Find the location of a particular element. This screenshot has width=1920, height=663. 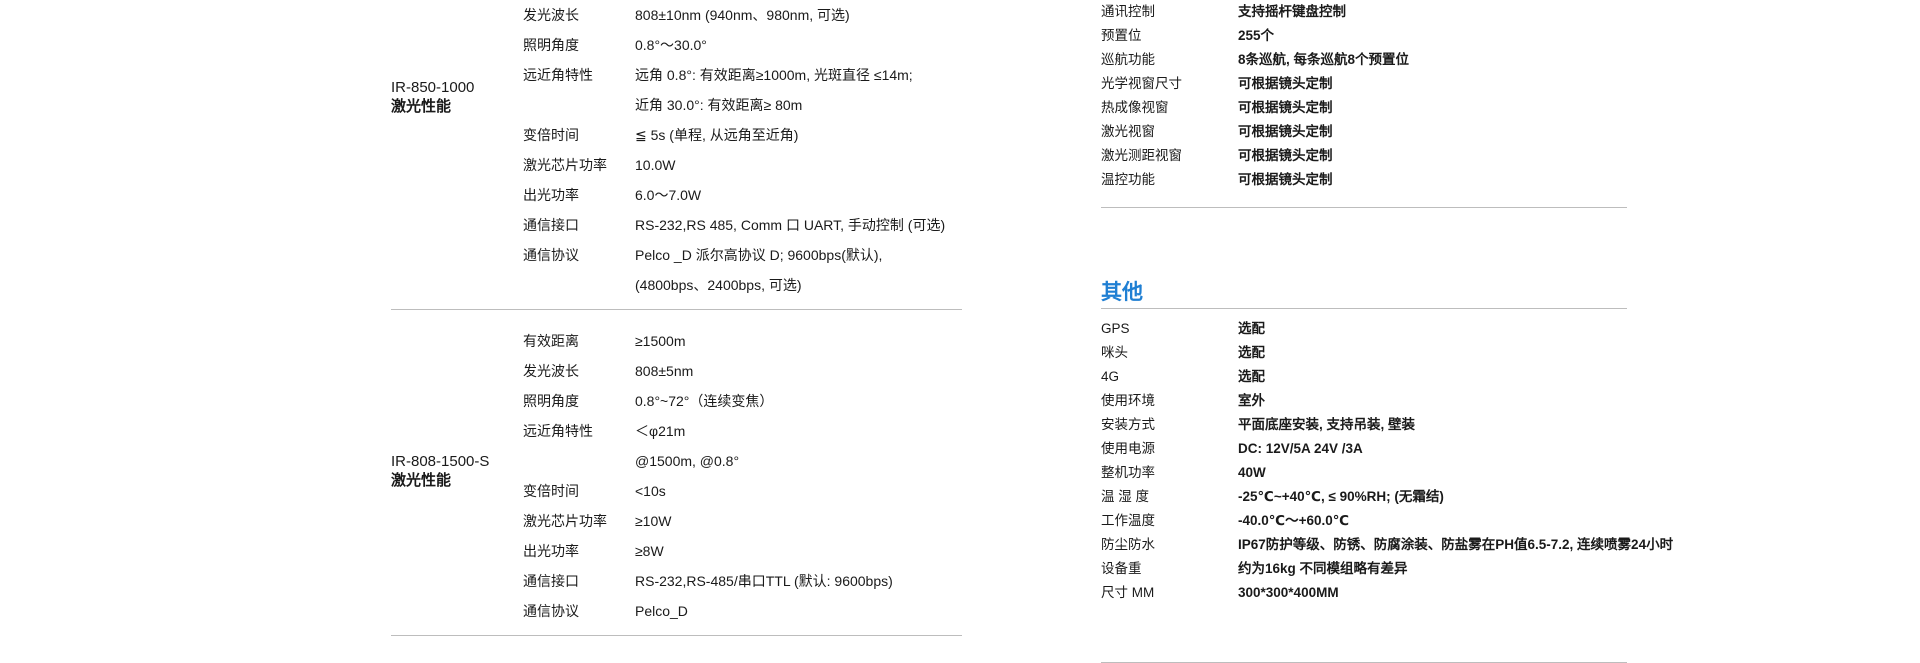

spec-value: 远角 0.8°: 有效距离≥1000m, 光斑直径 ≤14m; is located at coordinates (774, 75).